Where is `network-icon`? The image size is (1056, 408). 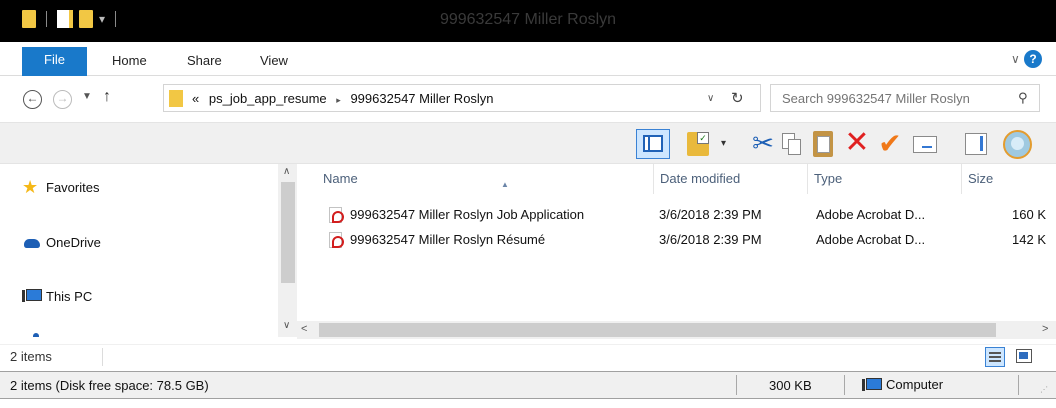
network-icon is located at coordinates (36, 335).